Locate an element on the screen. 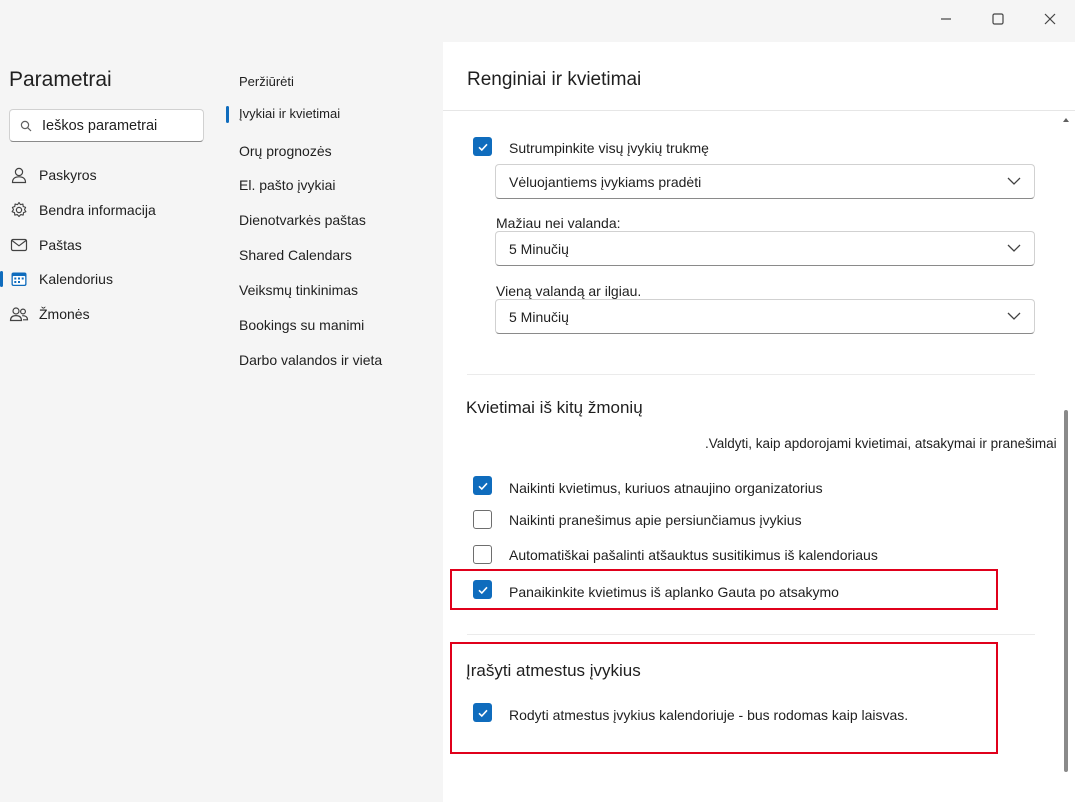 The height and width of the screenshot is (802, 1075). search-box is located at coordinates (106, 125).